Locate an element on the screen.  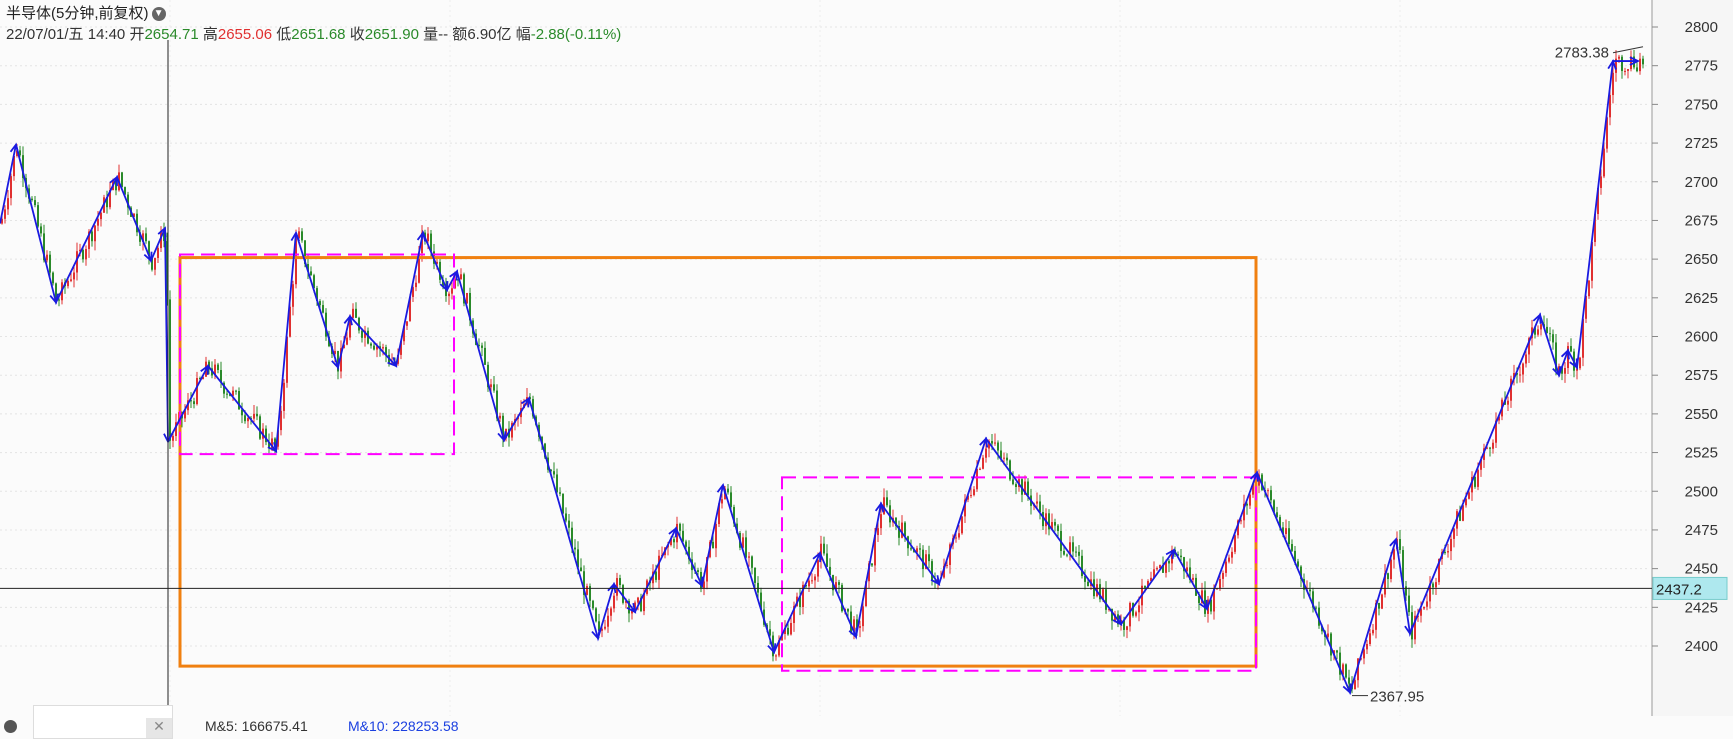
open-label: 开 is located at coordinates (137, 34).